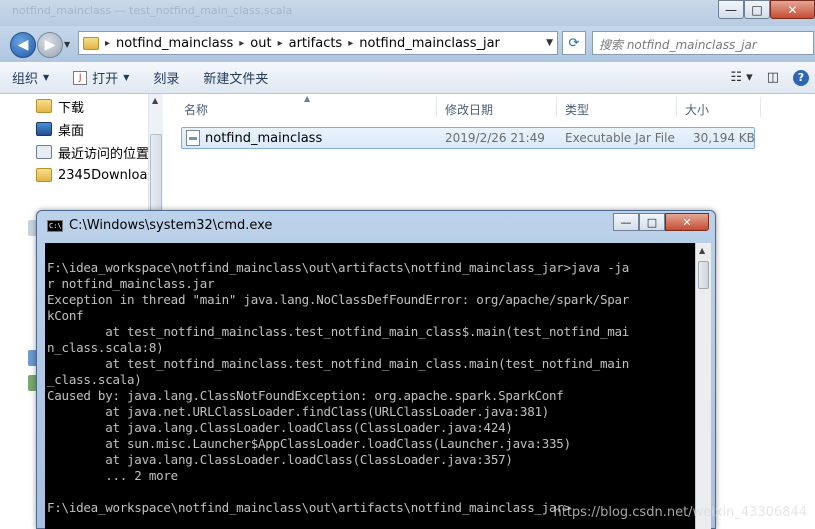 Image resolution: width=815 pixels, height=529 pixels. Describe the element at coordinates (105, 79) in the screenshot. I see `open-label: 打开` at that location.